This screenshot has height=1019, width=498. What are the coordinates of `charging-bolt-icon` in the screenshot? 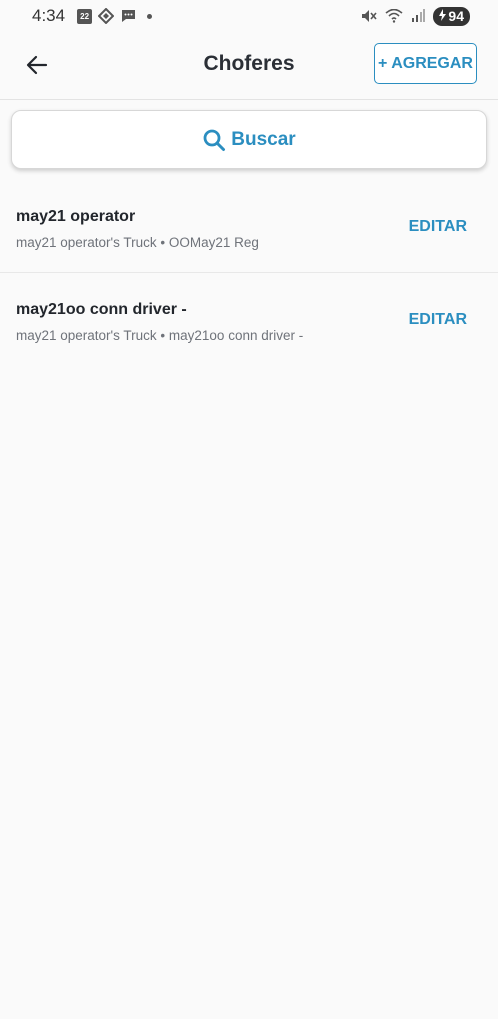 It's located at (442, 16).